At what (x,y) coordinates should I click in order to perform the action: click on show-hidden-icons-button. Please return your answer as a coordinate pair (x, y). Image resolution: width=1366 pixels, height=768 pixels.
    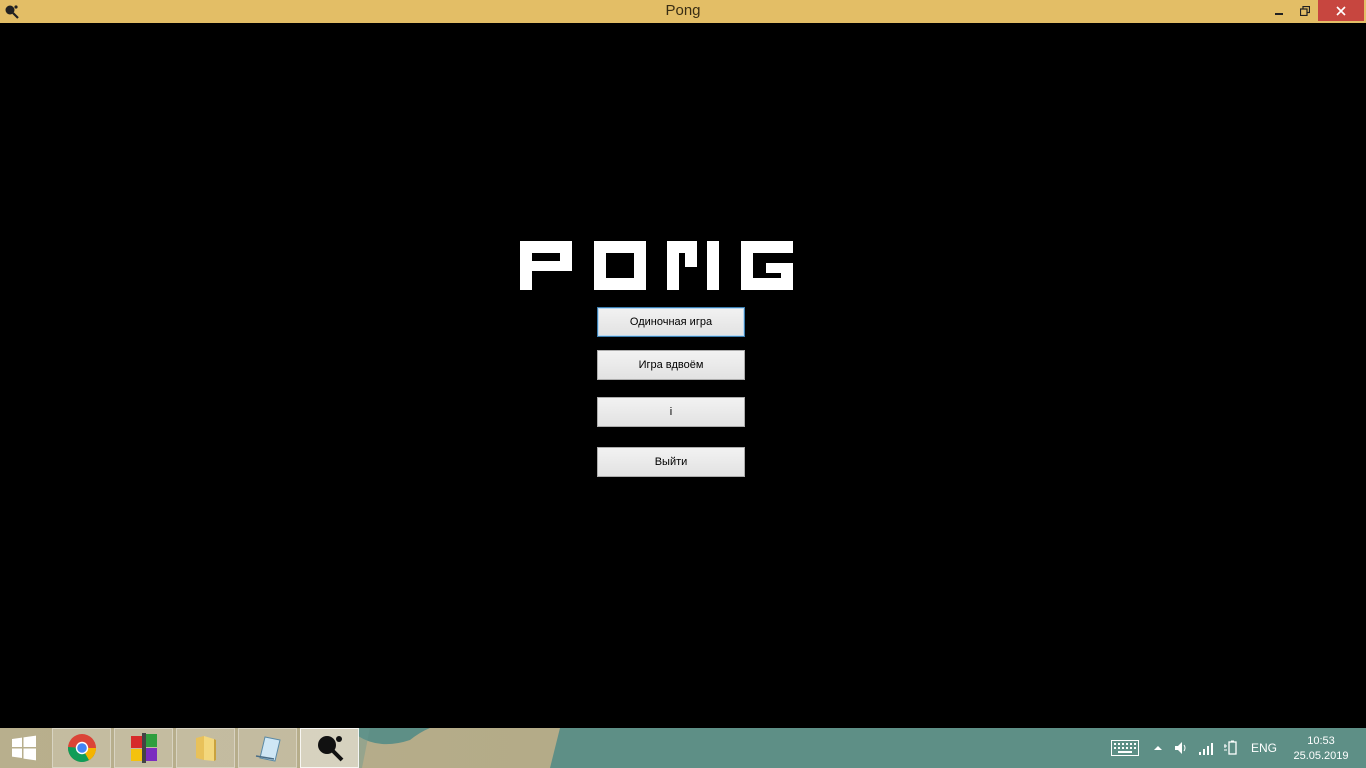
    Looking at the image, I should click on (1158, 748).